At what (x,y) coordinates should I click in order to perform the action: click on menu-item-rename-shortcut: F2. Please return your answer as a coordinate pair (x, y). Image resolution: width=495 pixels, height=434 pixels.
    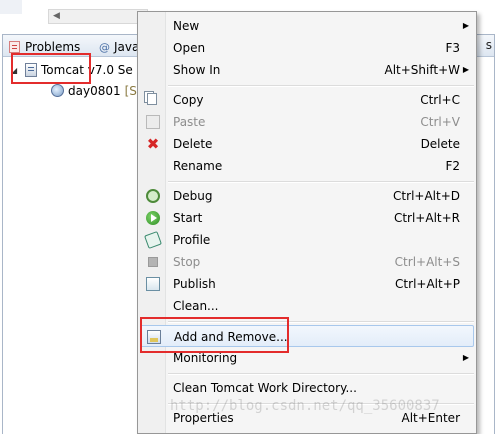
    Looking at the image, I should click on (452, 166).